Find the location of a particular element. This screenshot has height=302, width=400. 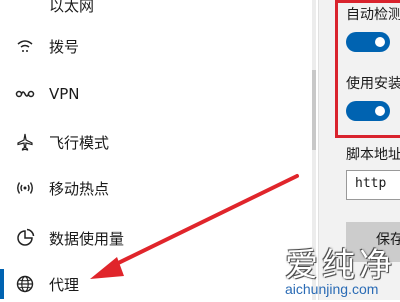

watermark: 爱纯净 aichunjing.com is located at coordinates (302, 269).